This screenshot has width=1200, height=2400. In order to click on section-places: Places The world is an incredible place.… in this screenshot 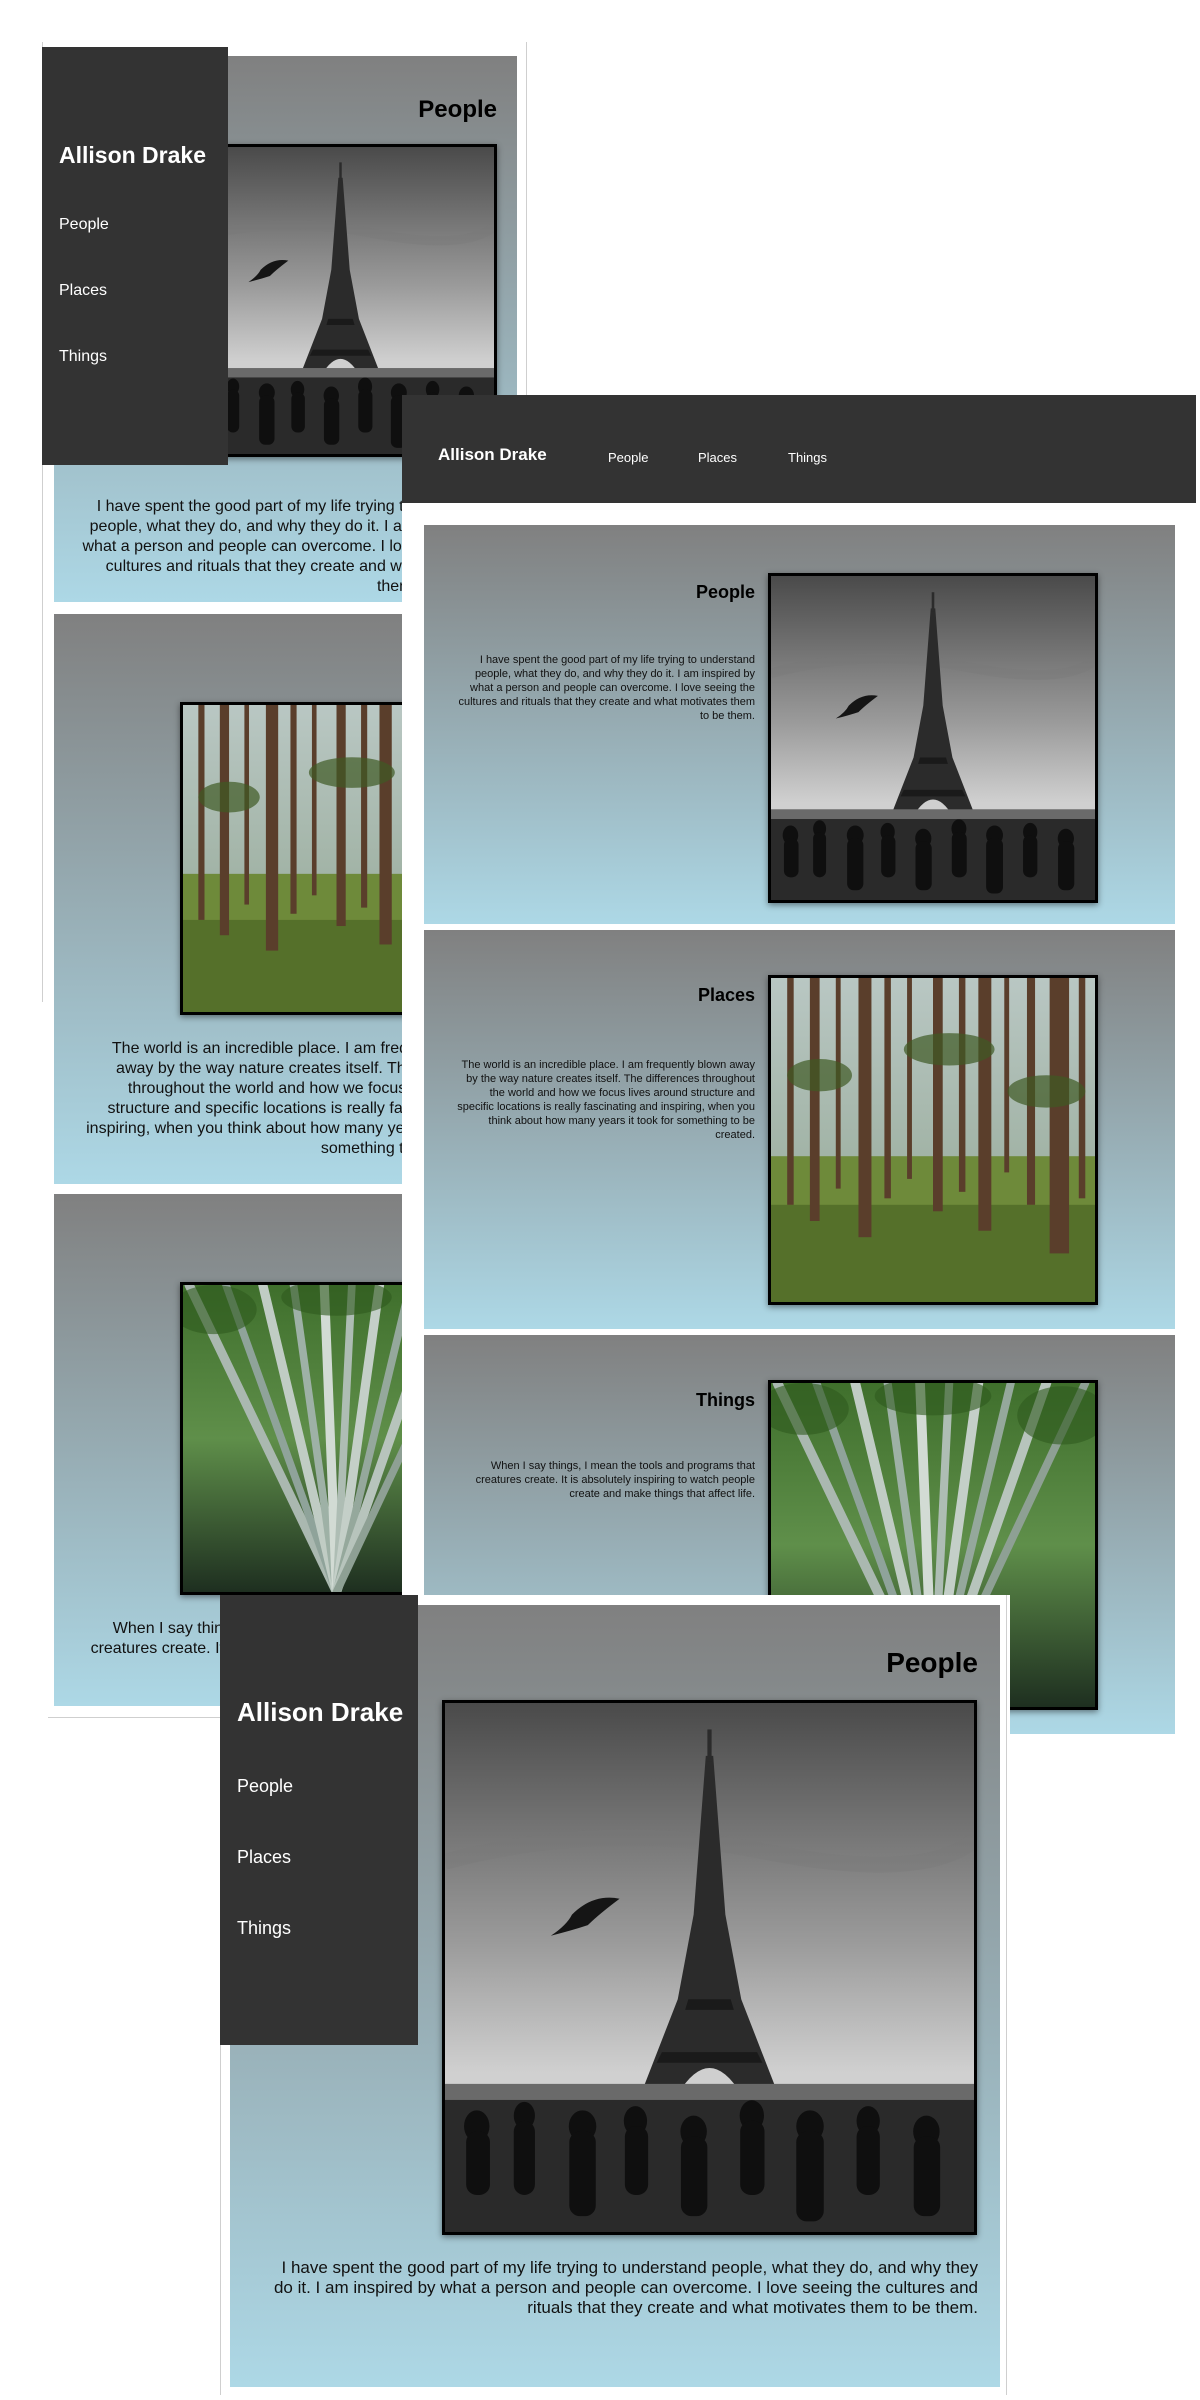, I will do `click(799, 1129)`.